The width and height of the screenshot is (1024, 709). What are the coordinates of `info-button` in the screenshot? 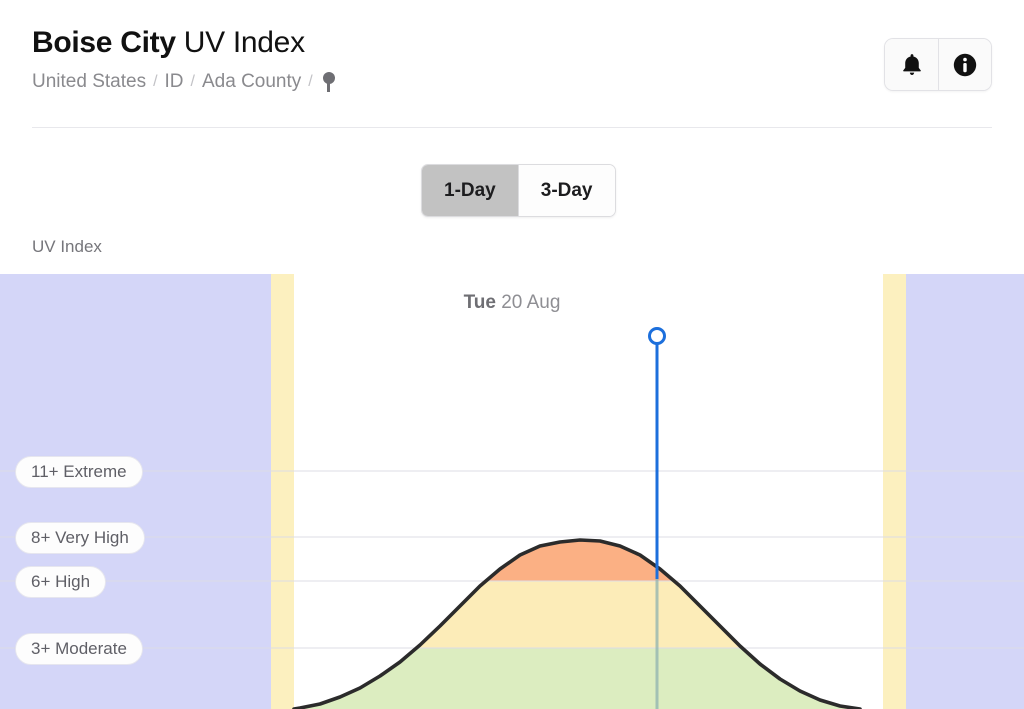 It's located at (964, 64).